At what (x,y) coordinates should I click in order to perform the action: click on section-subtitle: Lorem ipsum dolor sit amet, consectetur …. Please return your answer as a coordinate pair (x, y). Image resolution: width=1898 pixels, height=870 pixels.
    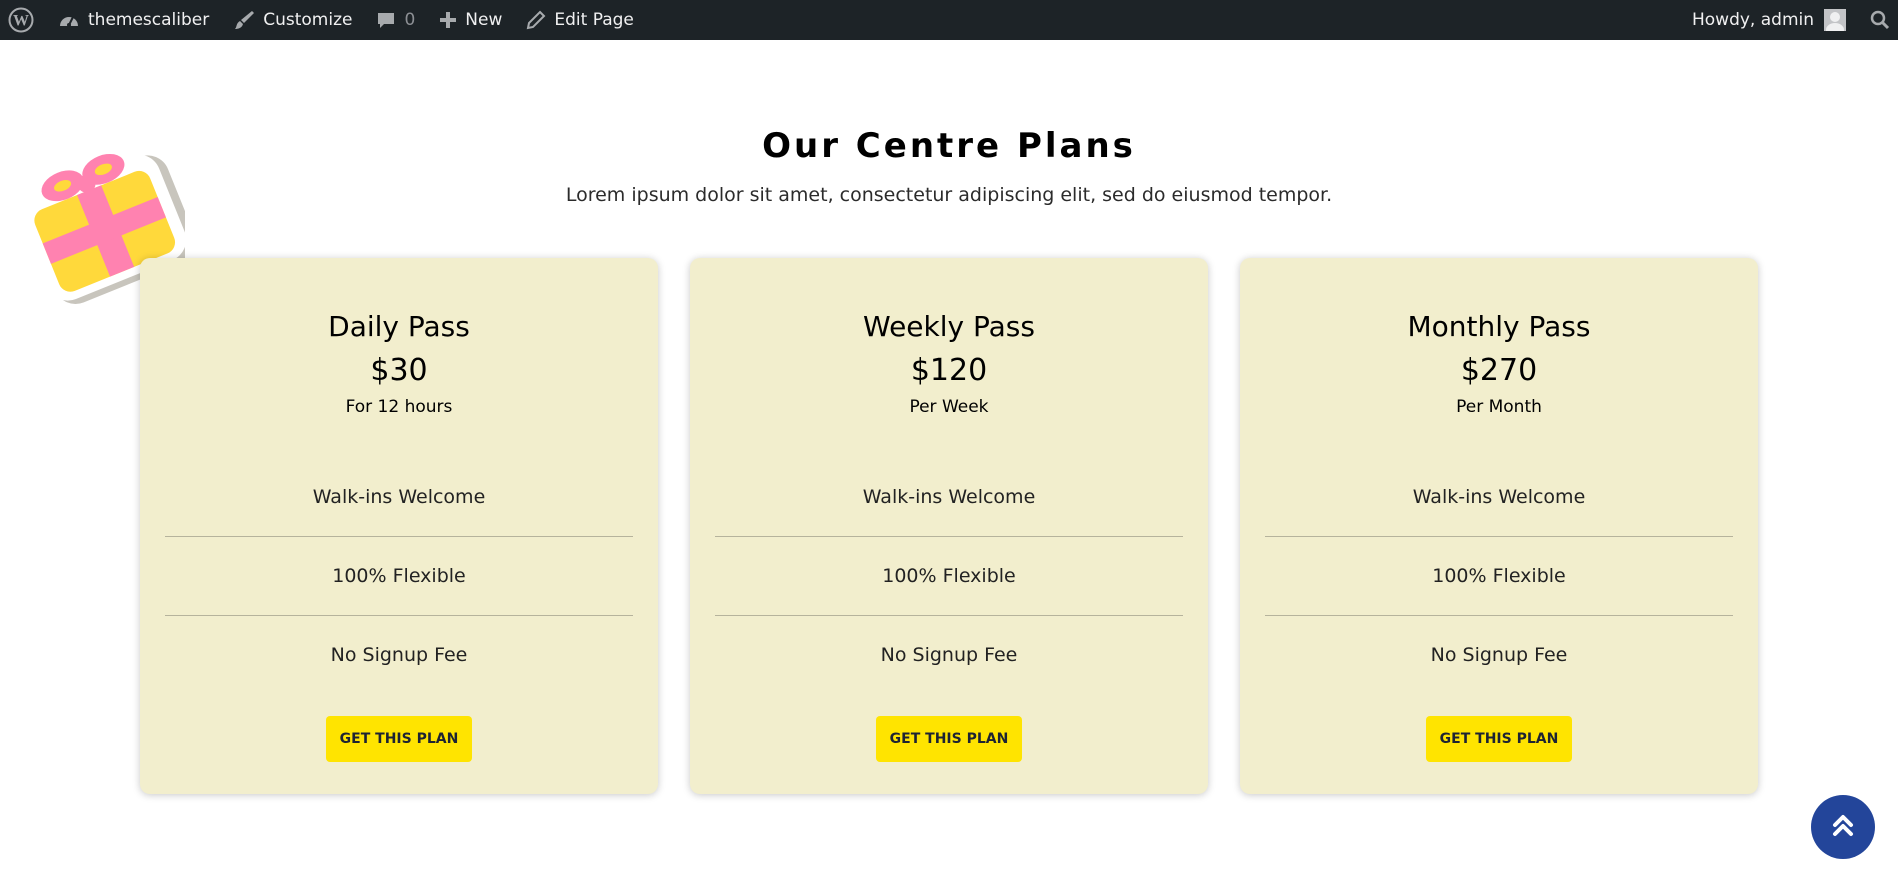
    Looking at the image, I should click on (949, 195).